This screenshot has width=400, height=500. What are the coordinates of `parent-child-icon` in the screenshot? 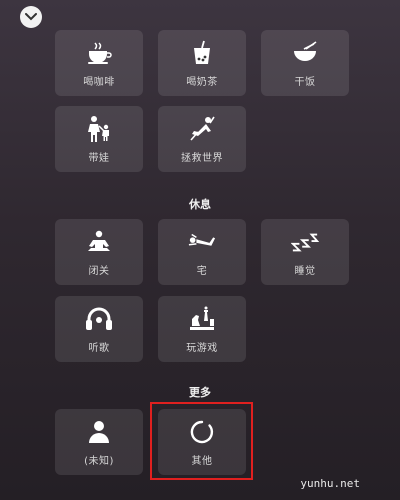 It's located at (99, 129).